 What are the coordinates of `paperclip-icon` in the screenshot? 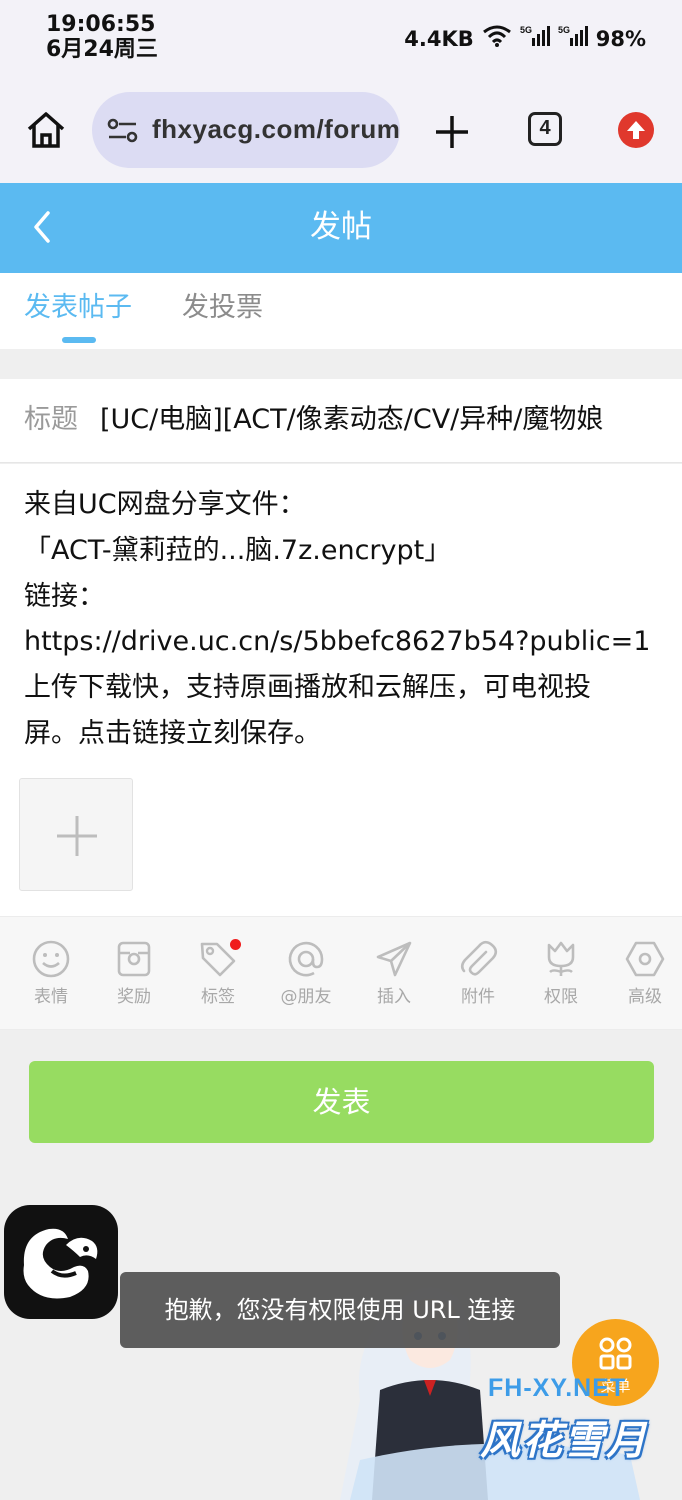 It's located at (479, 958).